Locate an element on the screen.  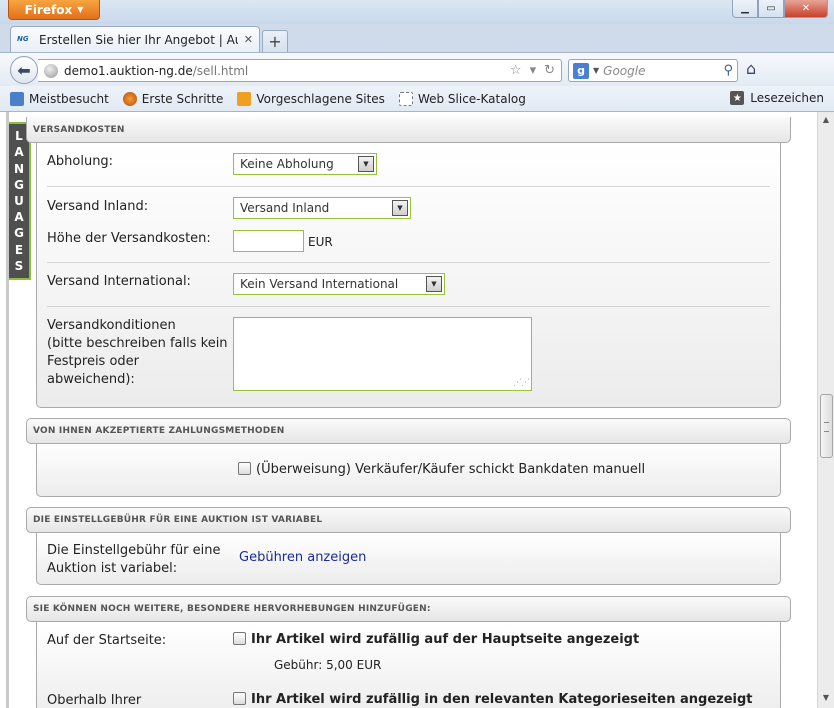
bookmark-erste-schritte: Erste Schritte is located at coordinates (173, 98).